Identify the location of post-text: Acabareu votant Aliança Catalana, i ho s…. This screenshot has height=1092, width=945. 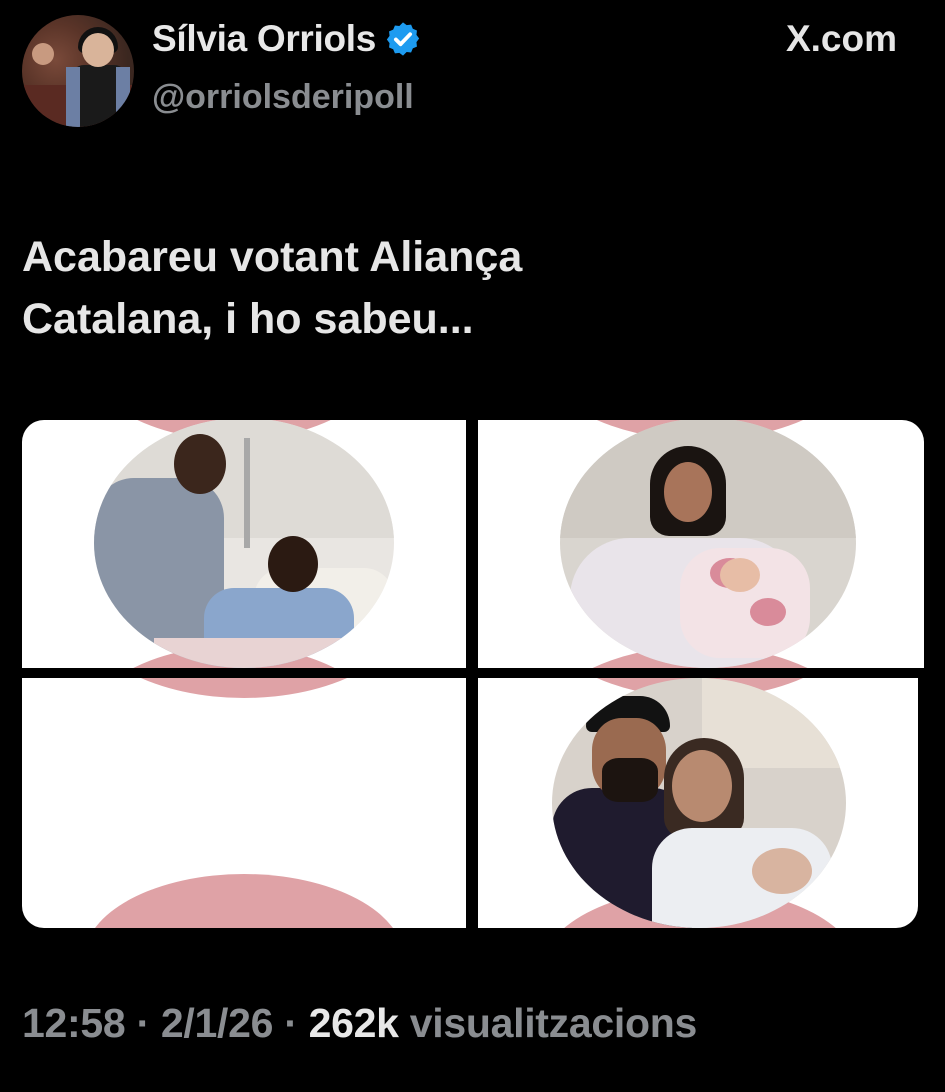
(272, 288).